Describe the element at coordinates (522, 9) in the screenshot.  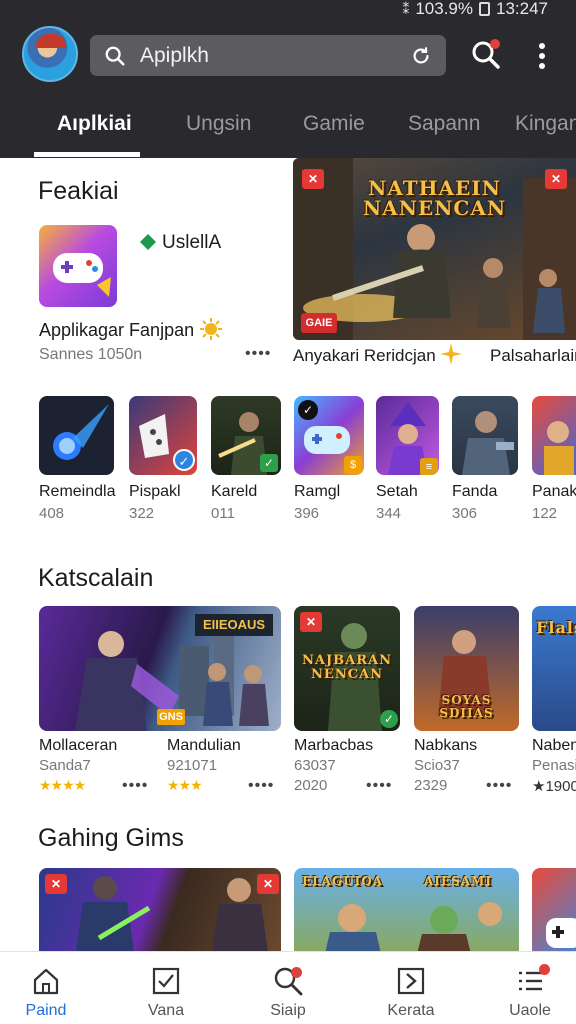
I see `status-time: 13:247` at that location.